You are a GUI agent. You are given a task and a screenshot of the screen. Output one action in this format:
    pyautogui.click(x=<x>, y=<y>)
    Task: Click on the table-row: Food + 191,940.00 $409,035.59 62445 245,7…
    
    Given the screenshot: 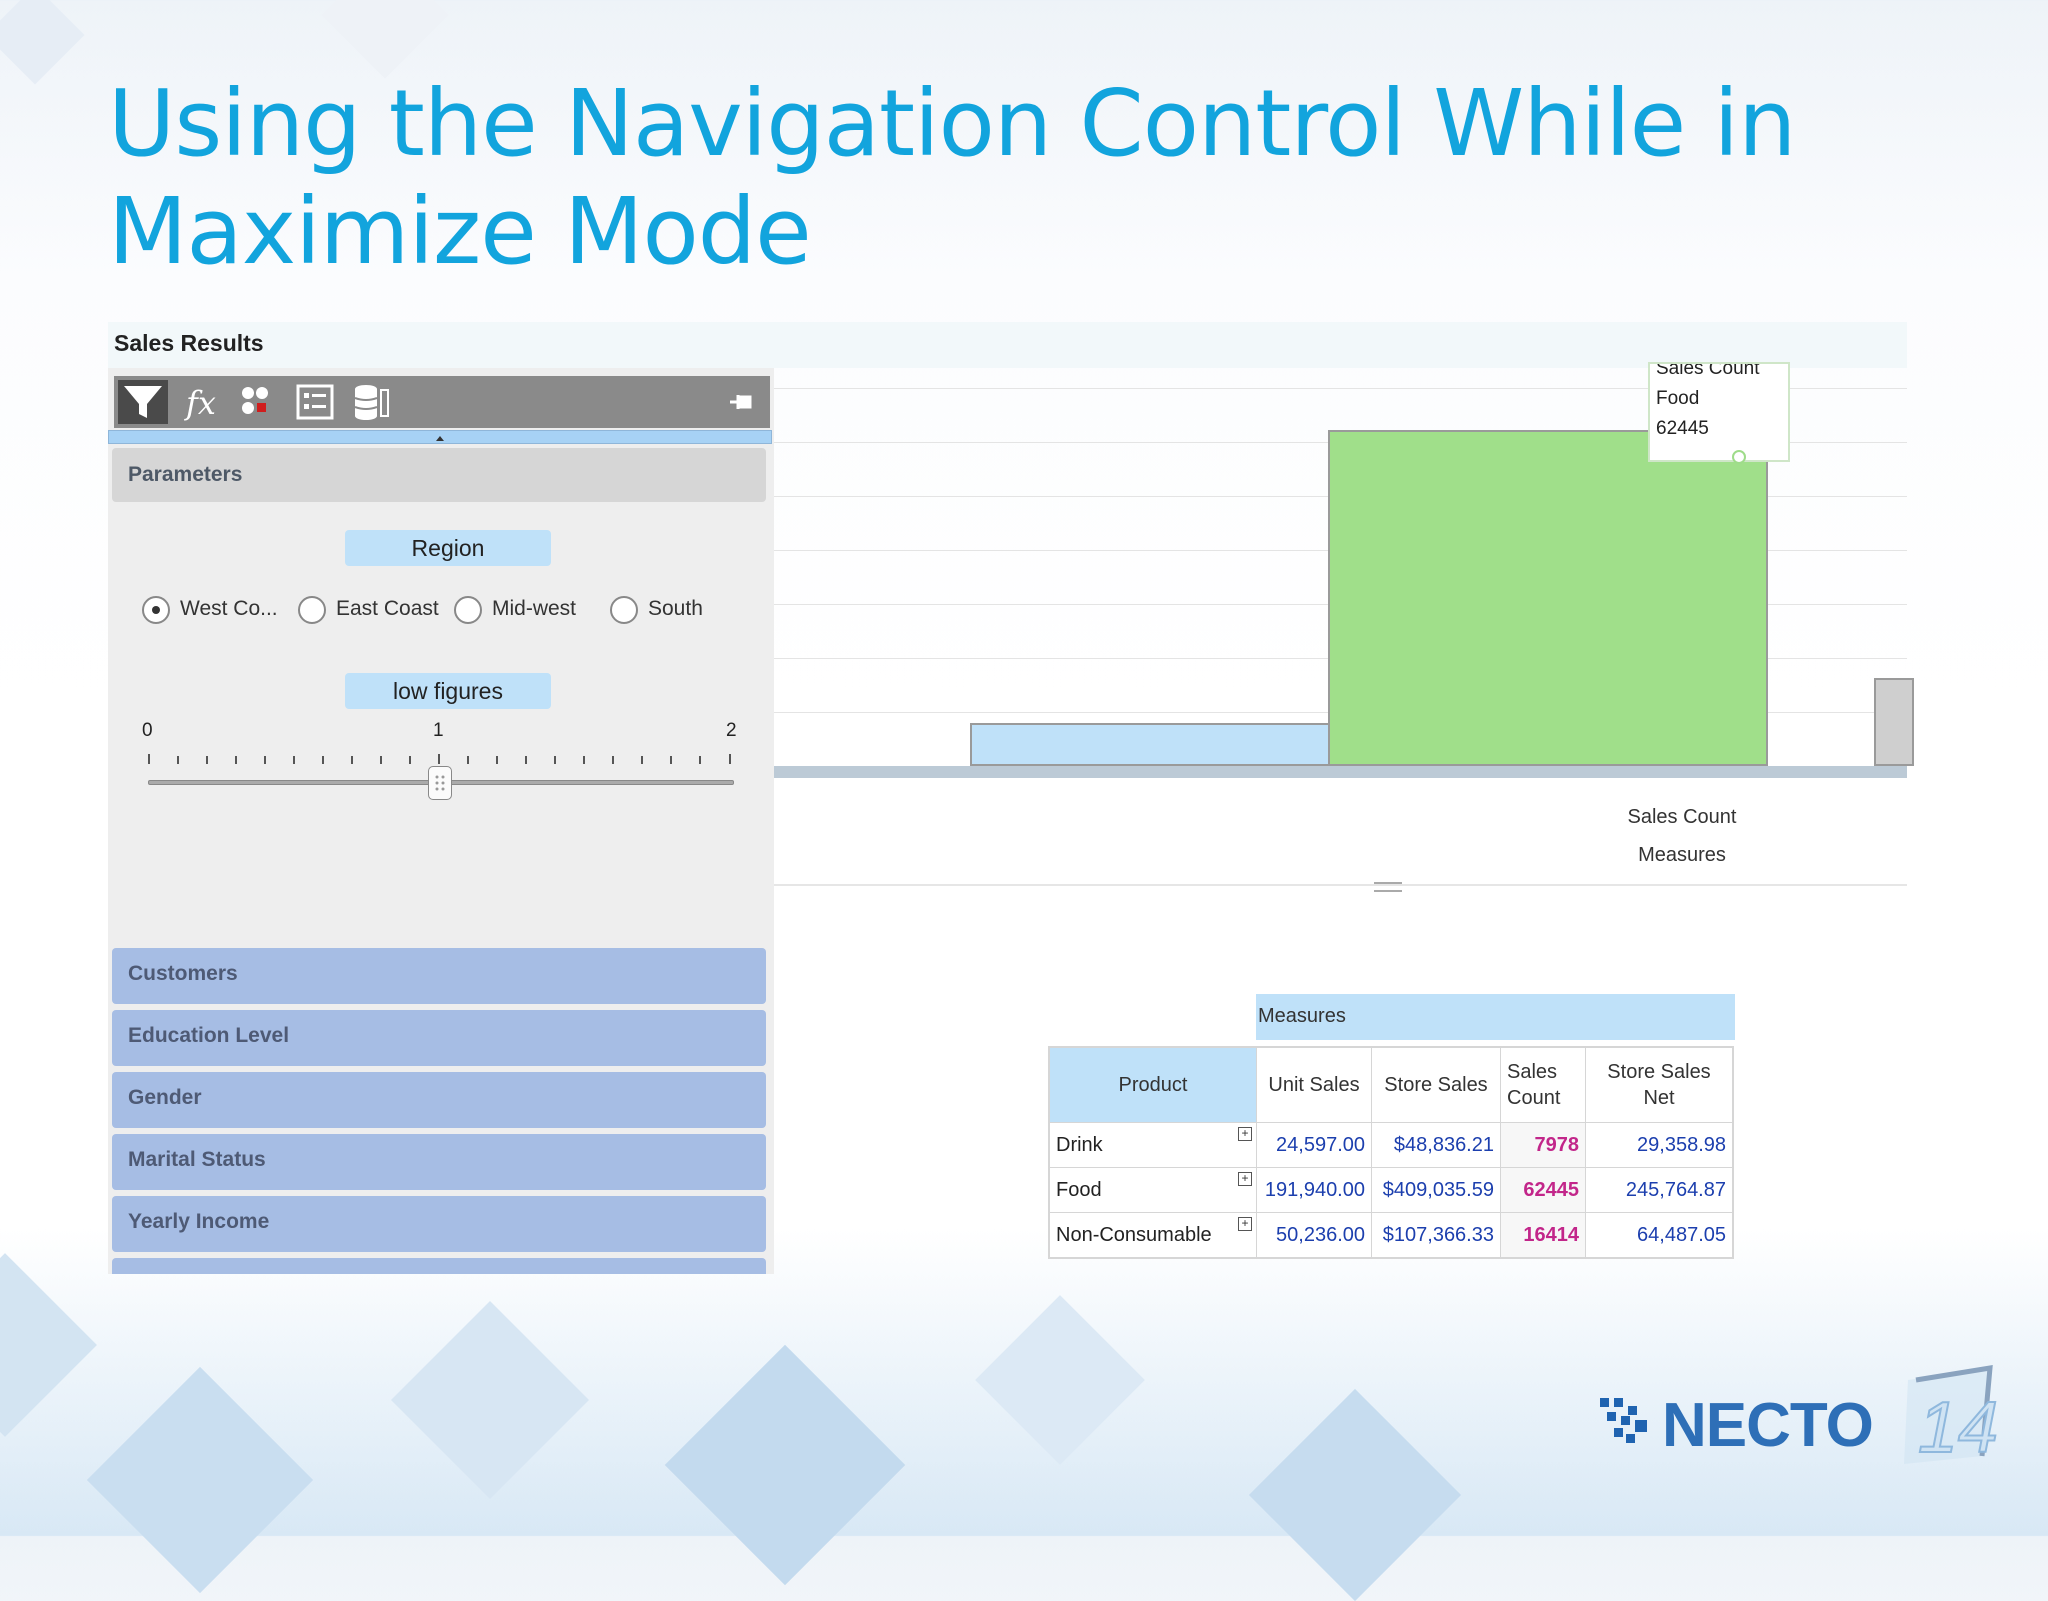 What is the action you would take?
    pyautogui.click(x=1391, y=1190)
    